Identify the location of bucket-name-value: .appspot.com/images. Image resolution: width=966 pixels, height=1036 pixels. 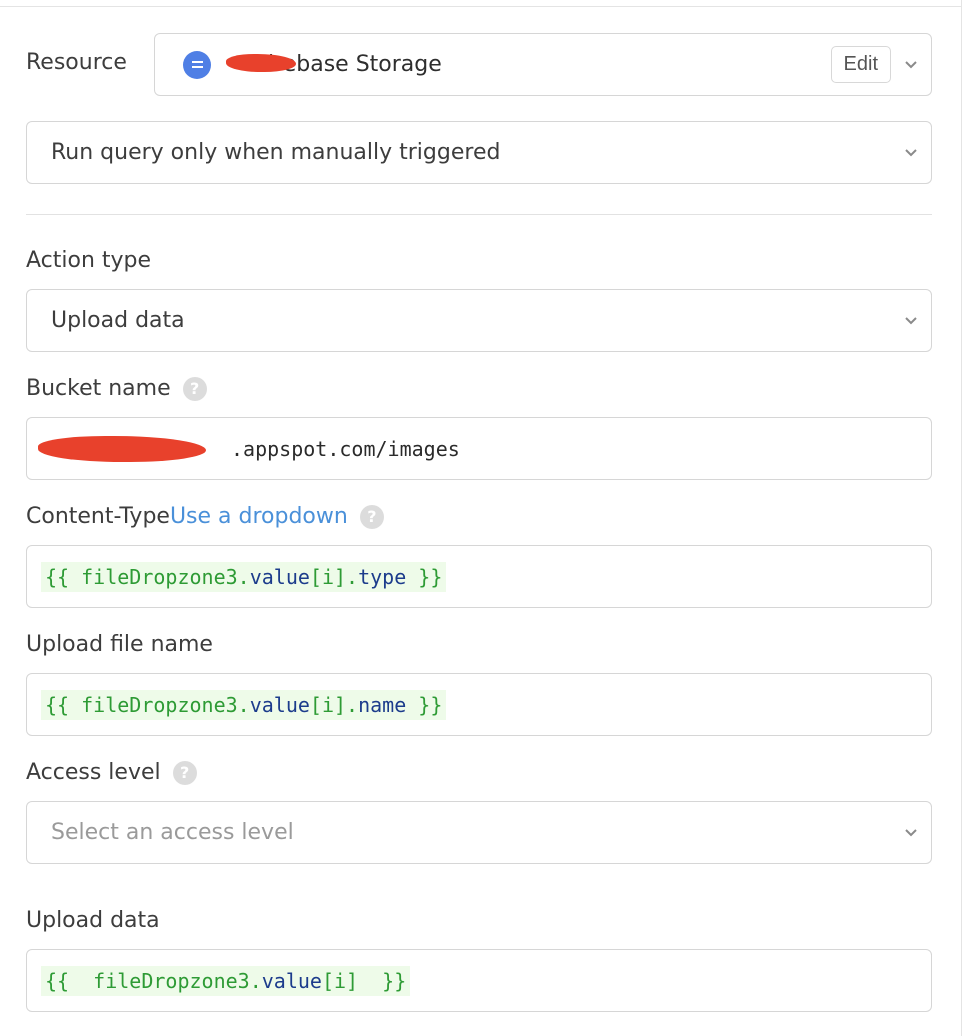
(345, 448).